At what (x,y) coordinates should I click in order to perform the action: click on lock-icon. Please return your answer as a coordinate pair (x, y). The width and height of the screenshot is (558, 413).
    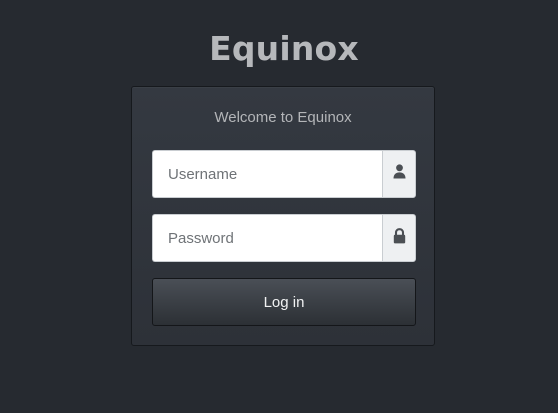
    Looking at the image, I should click on (399, 238).